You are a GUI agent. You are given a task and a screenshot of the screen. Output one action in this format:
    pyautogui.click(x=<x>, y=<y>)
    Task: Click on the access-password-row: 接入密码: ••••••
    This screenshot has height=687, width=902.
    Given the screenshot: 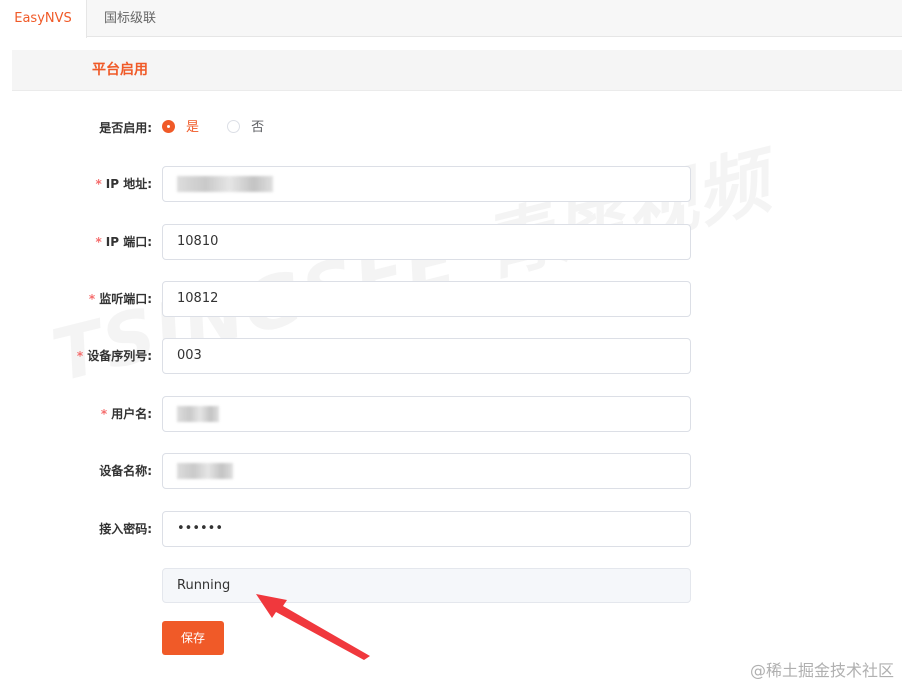 What is the action you would take?
    pyautogui.click(x=451, y=529)
    